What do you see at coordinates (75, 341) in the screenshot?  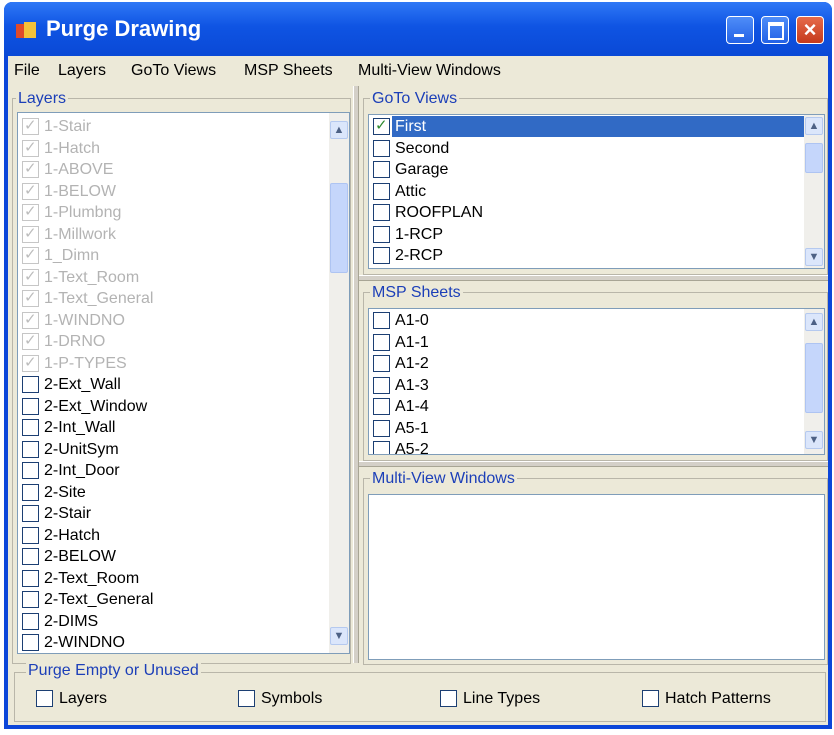 I see `list-item-label: 1-DRNO` at bounding box center [75, 341].